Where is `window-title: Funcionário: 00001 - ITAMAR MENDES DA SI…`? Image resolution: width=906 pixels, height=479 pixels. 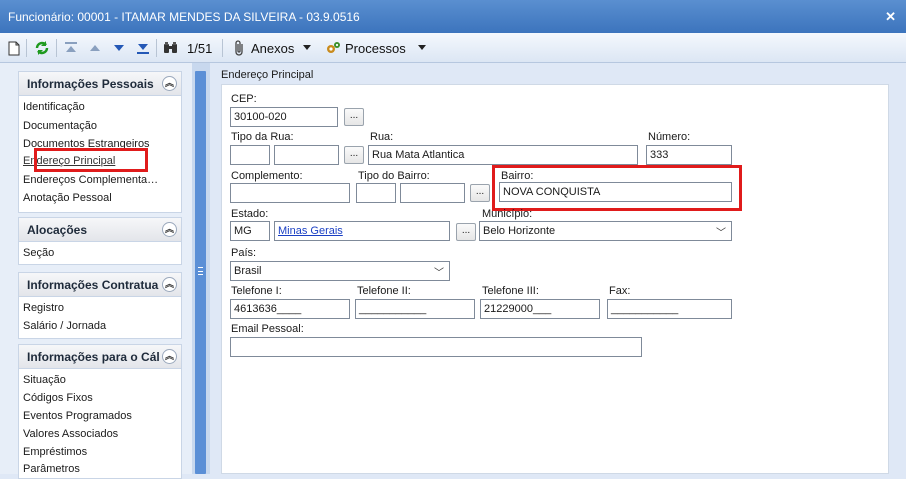 window-title: Funcionário: 00001 - ITAMAR MENDES DA SI… is located at coordinates (184, 16).